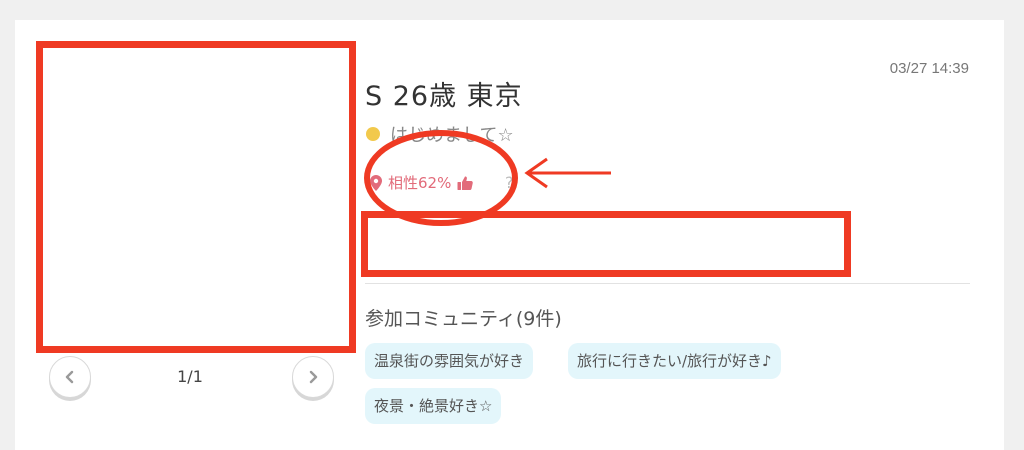 This screenshot has height=450, width=1024. I want to click on annotation-arrow, so click(568, 177).